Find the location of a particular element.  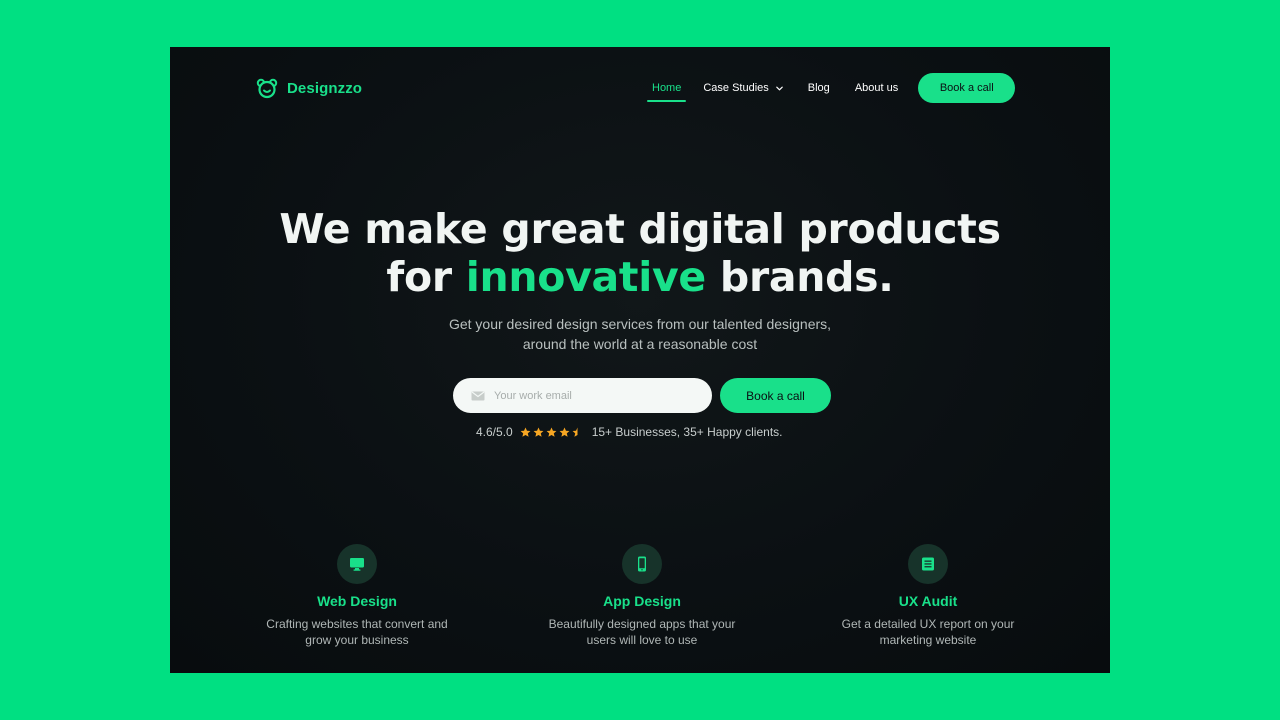

feature-title: Web Design is located at coordinates (357, 601).